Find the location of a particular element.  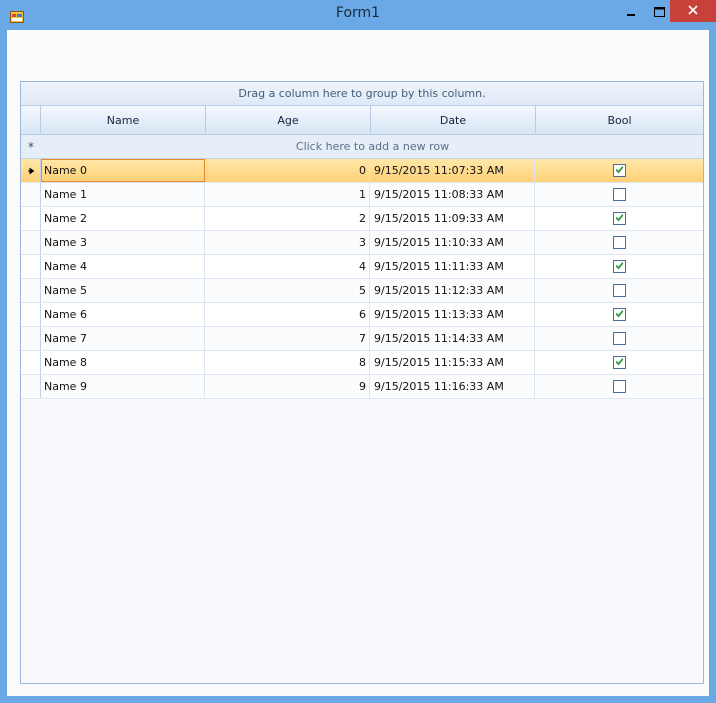

window-title: Form1 is located at coordinates (358, 13).